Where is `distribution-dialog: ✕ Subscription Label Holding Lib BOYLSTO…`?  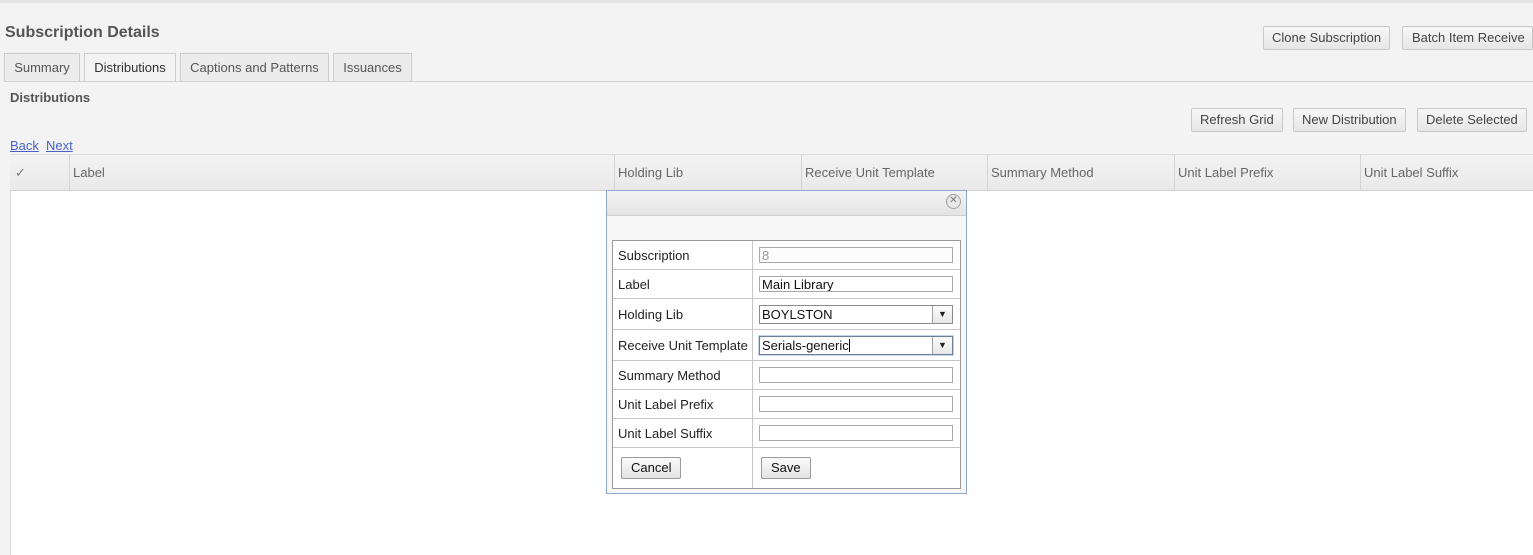
distribution-dialog: ✕ Subscription Label Holding Lib BOYLSTO… is located at coordinates (786, 342).